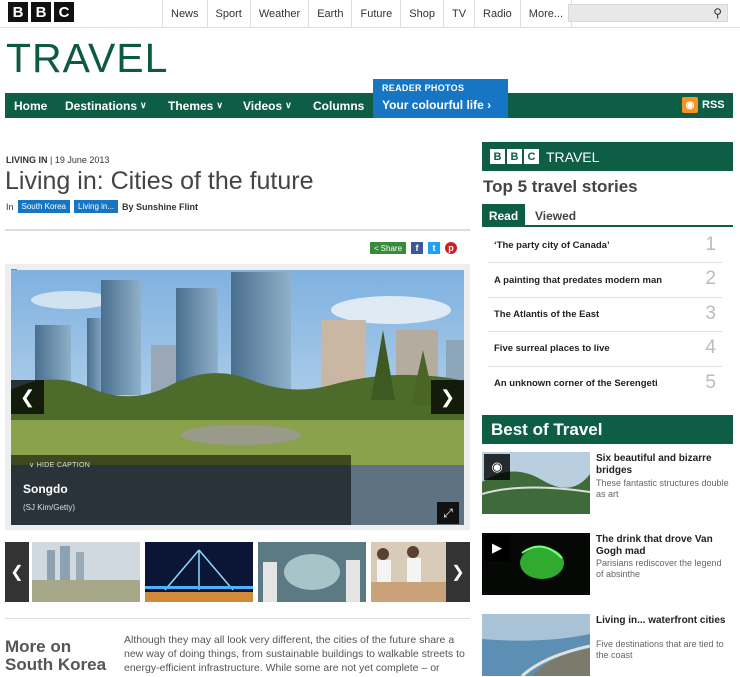 Image resolution: width=740 pixels, height=677 pixels. I want to click on reader-photos-title: Your colourful life ›, so click(436, 105).